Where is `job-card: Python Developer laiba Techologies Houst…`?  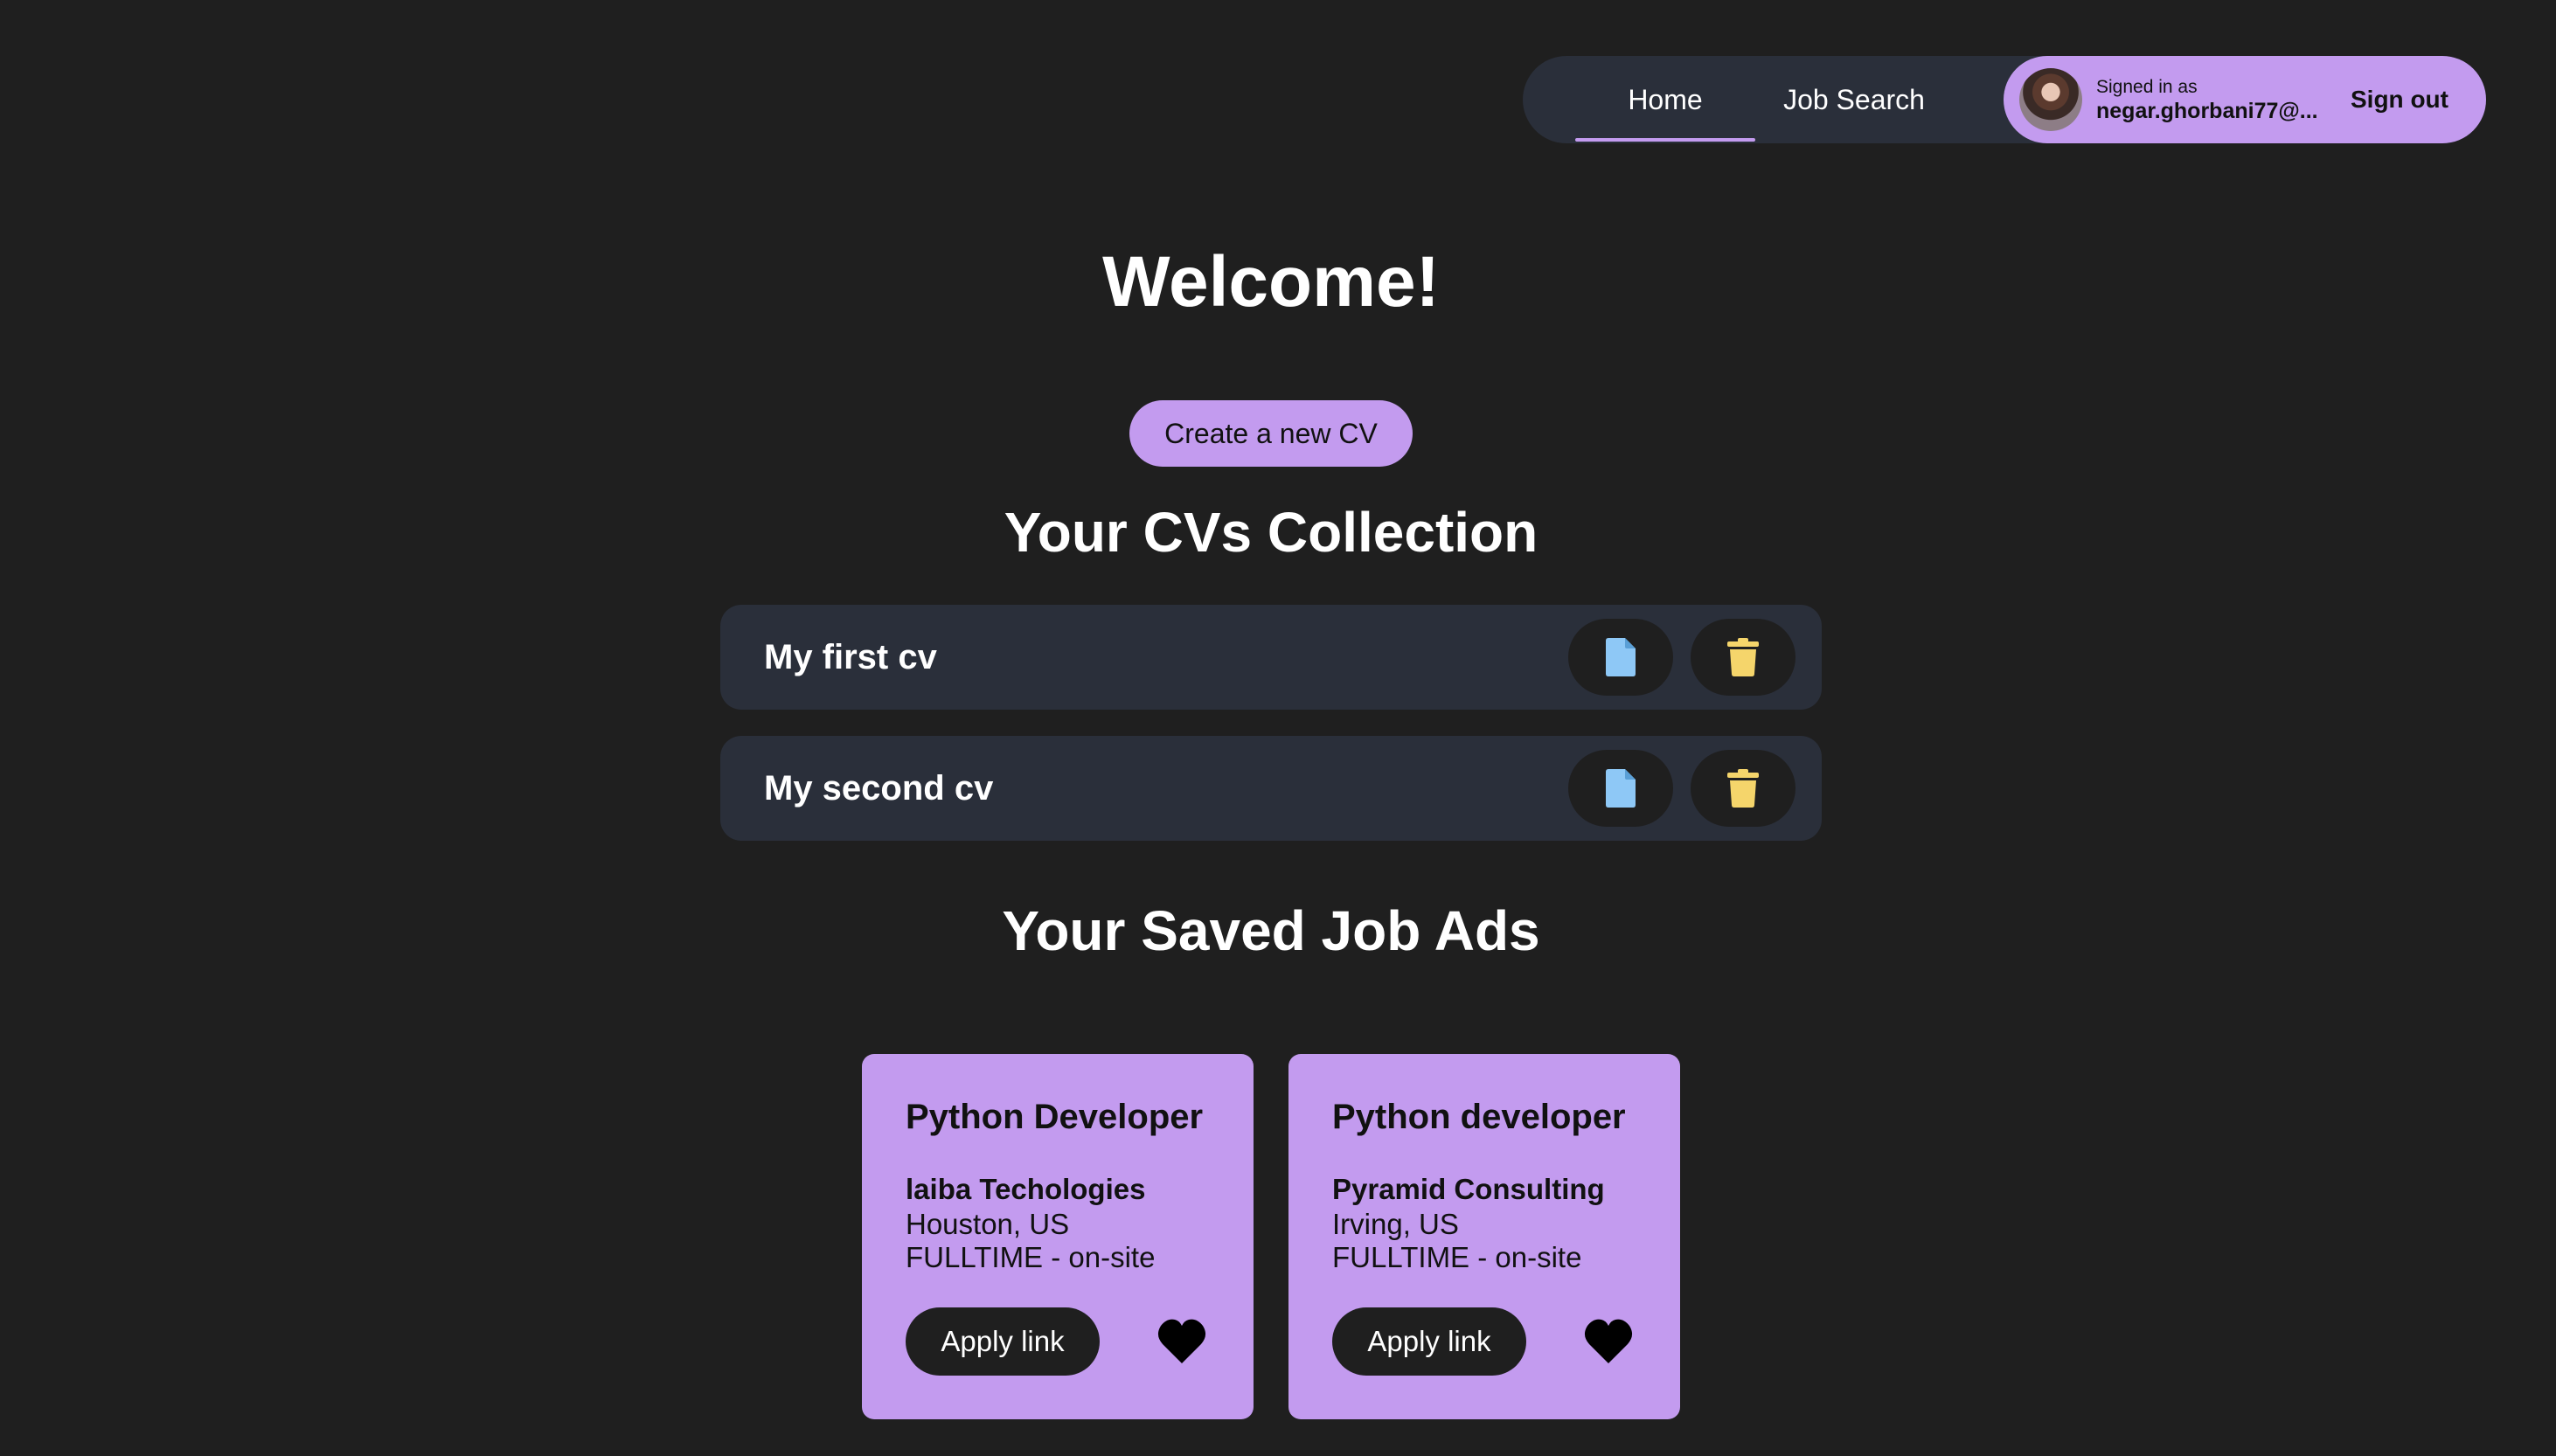 job-card: Python Developer laiba Techologies Houst… is located at coordinates (1058, 1236).